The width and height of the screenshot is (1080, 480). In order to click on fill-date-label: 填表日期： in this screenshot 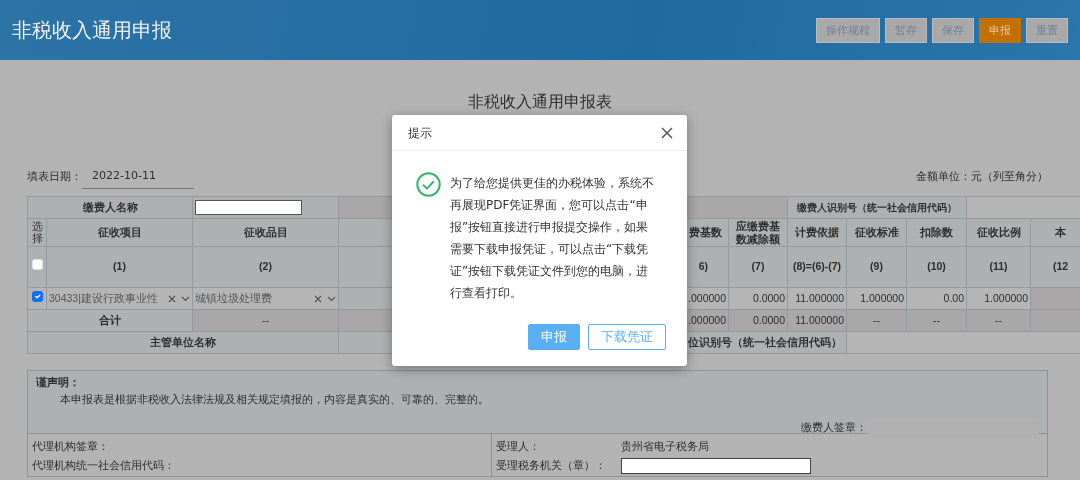, I will do `click(54, 177)`.